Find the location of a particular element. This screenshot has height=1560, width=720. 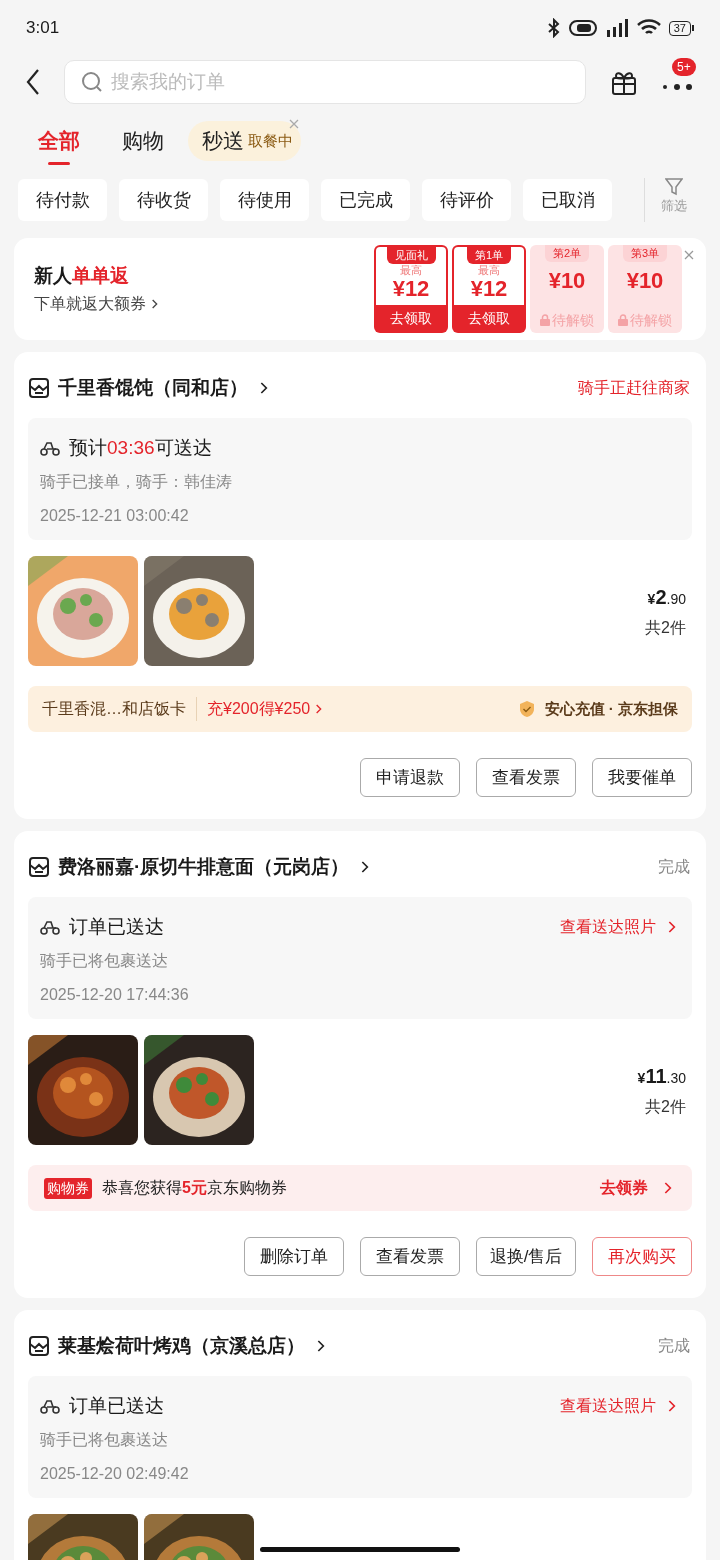

filter-chip: 已取消 is located at coordinates (567, 200).